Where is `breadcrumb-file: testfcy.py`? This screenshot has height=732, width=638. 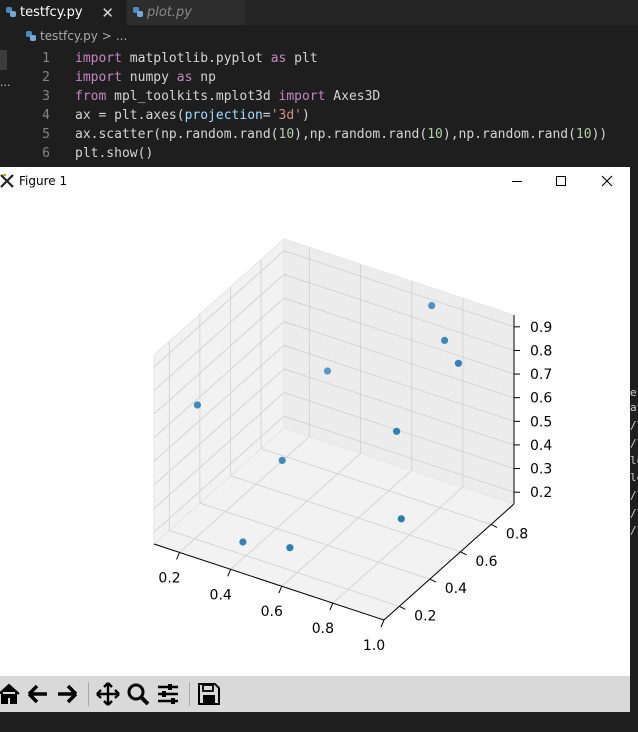
breadcrumb-file: testfcy.py is located at coordinates (69, 36).